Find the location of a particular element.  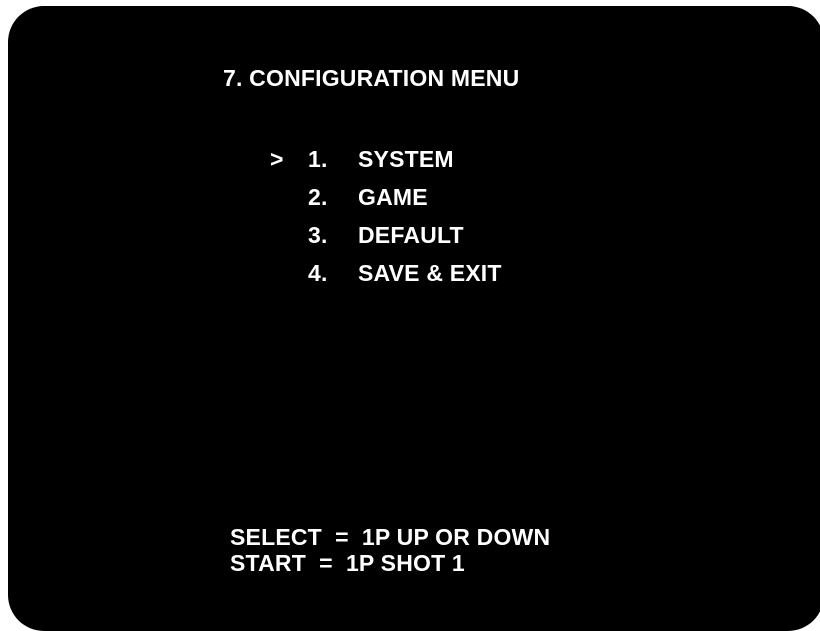

menu-item-game: 2. GAME is located at coordinates (308, 199).